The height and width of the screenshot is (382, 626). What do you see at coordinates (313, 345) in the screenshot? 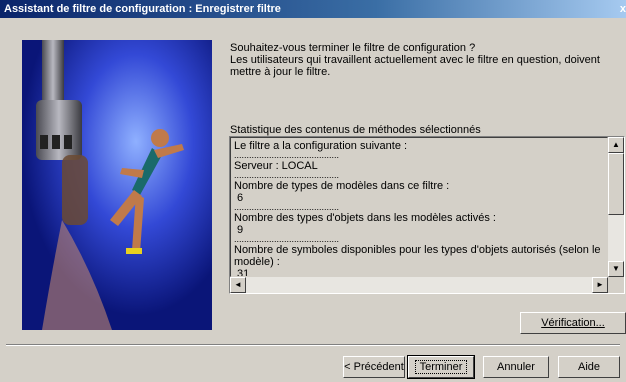
I see `footer-divider` at bounding box center [313, 345].